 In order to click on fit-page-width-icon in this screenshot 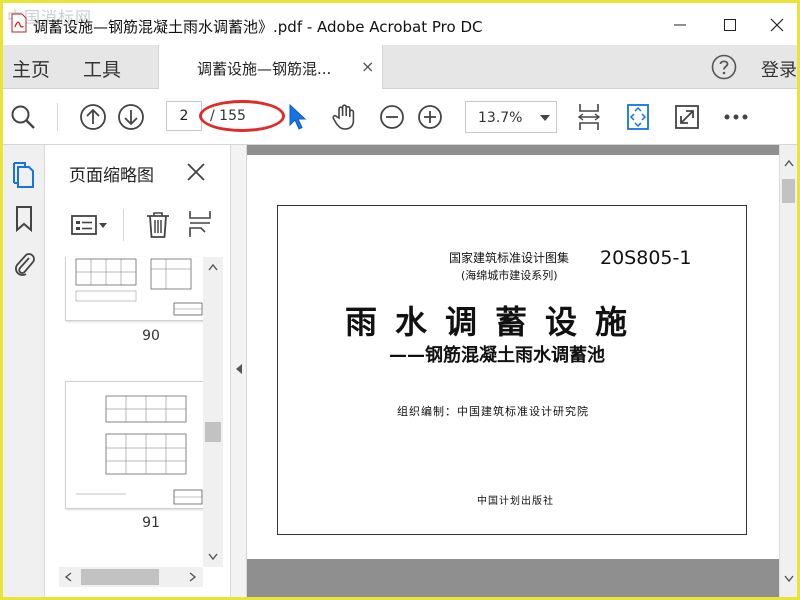, I will do `click(589, 117)`.